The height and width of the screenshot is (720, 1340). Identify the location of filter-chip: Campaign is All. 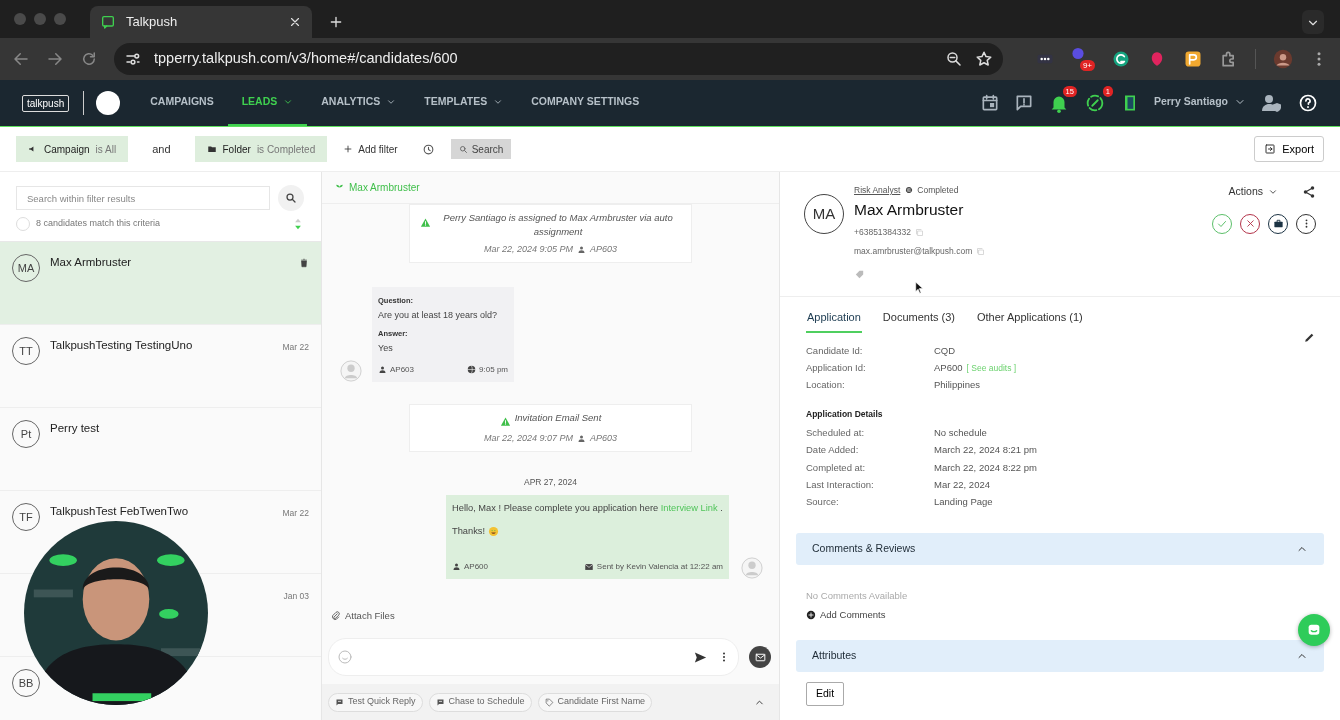
(72, 149).